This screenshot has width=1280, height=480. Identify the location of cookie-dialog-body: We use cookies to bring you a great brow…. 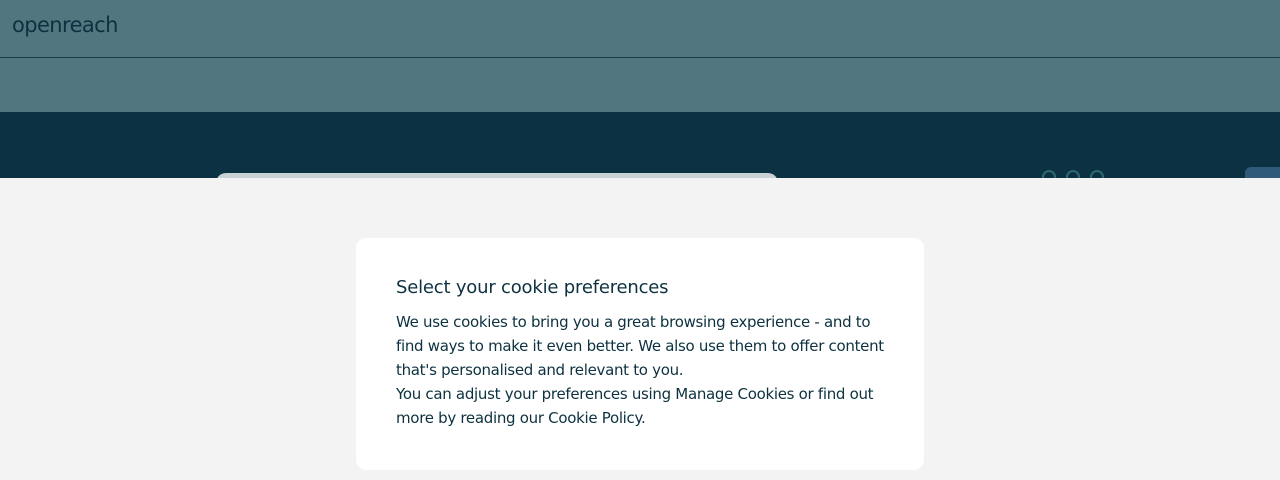
(640, 370).